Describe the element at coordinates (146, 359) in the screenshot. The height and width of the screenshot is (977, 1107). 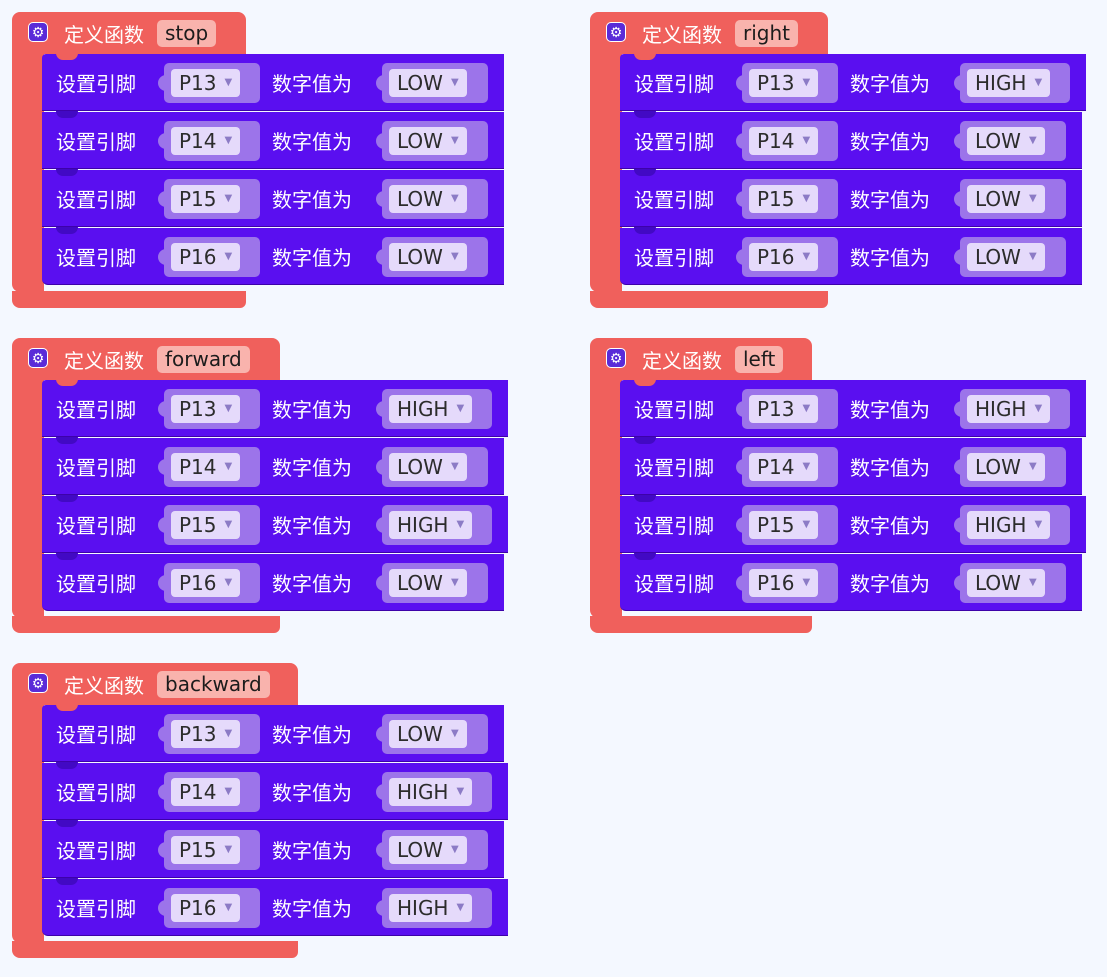
I see `function-header: ⚙ 定义函数 forward` at that location.